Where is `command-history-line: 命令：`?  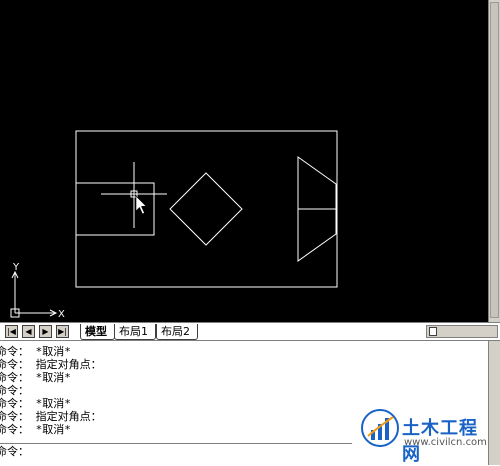
command-history-line: 命令： is located at coordinates (14, 390).